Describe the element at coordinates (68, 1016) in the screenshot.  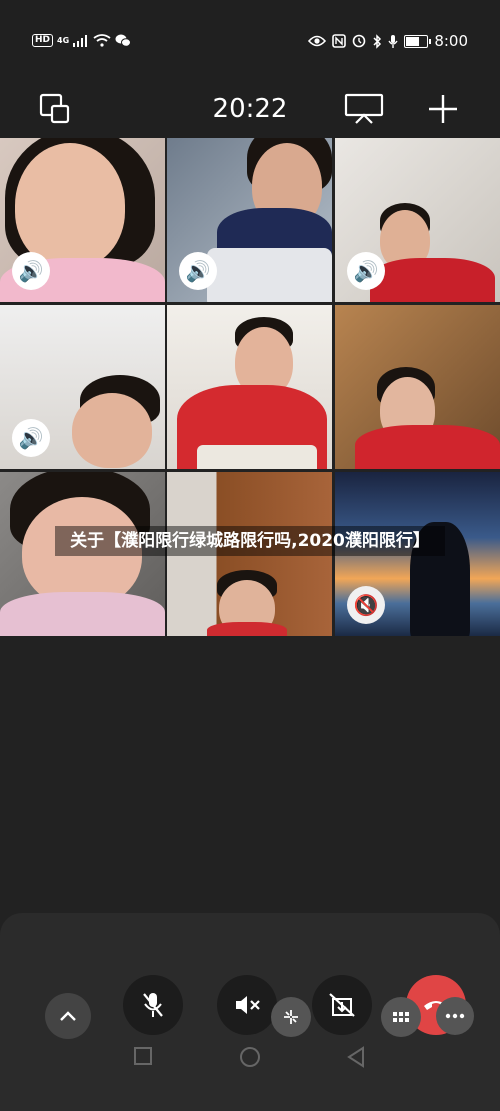
I see `collapse-icon` at that location.